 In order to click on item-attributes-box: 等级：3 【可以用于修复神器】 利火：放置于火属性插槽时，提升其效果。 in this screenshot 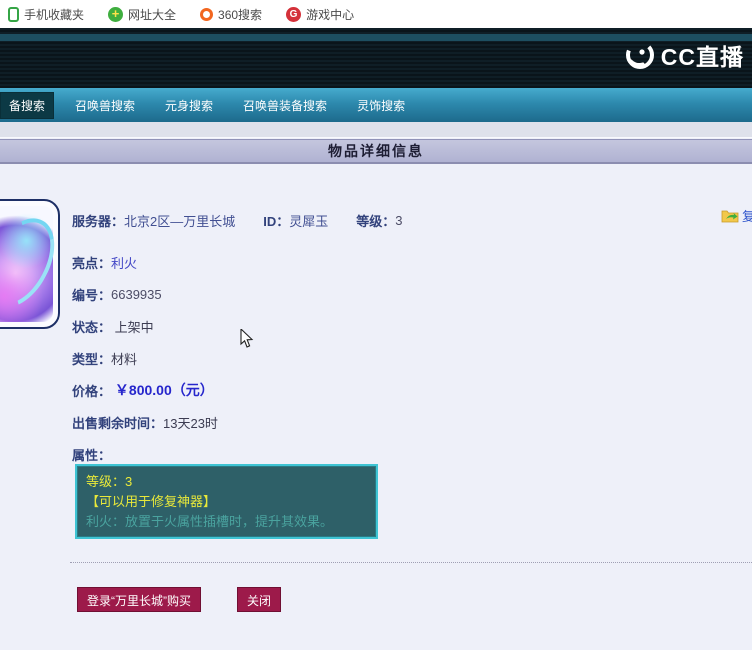, I will do `click(226, 501)`.